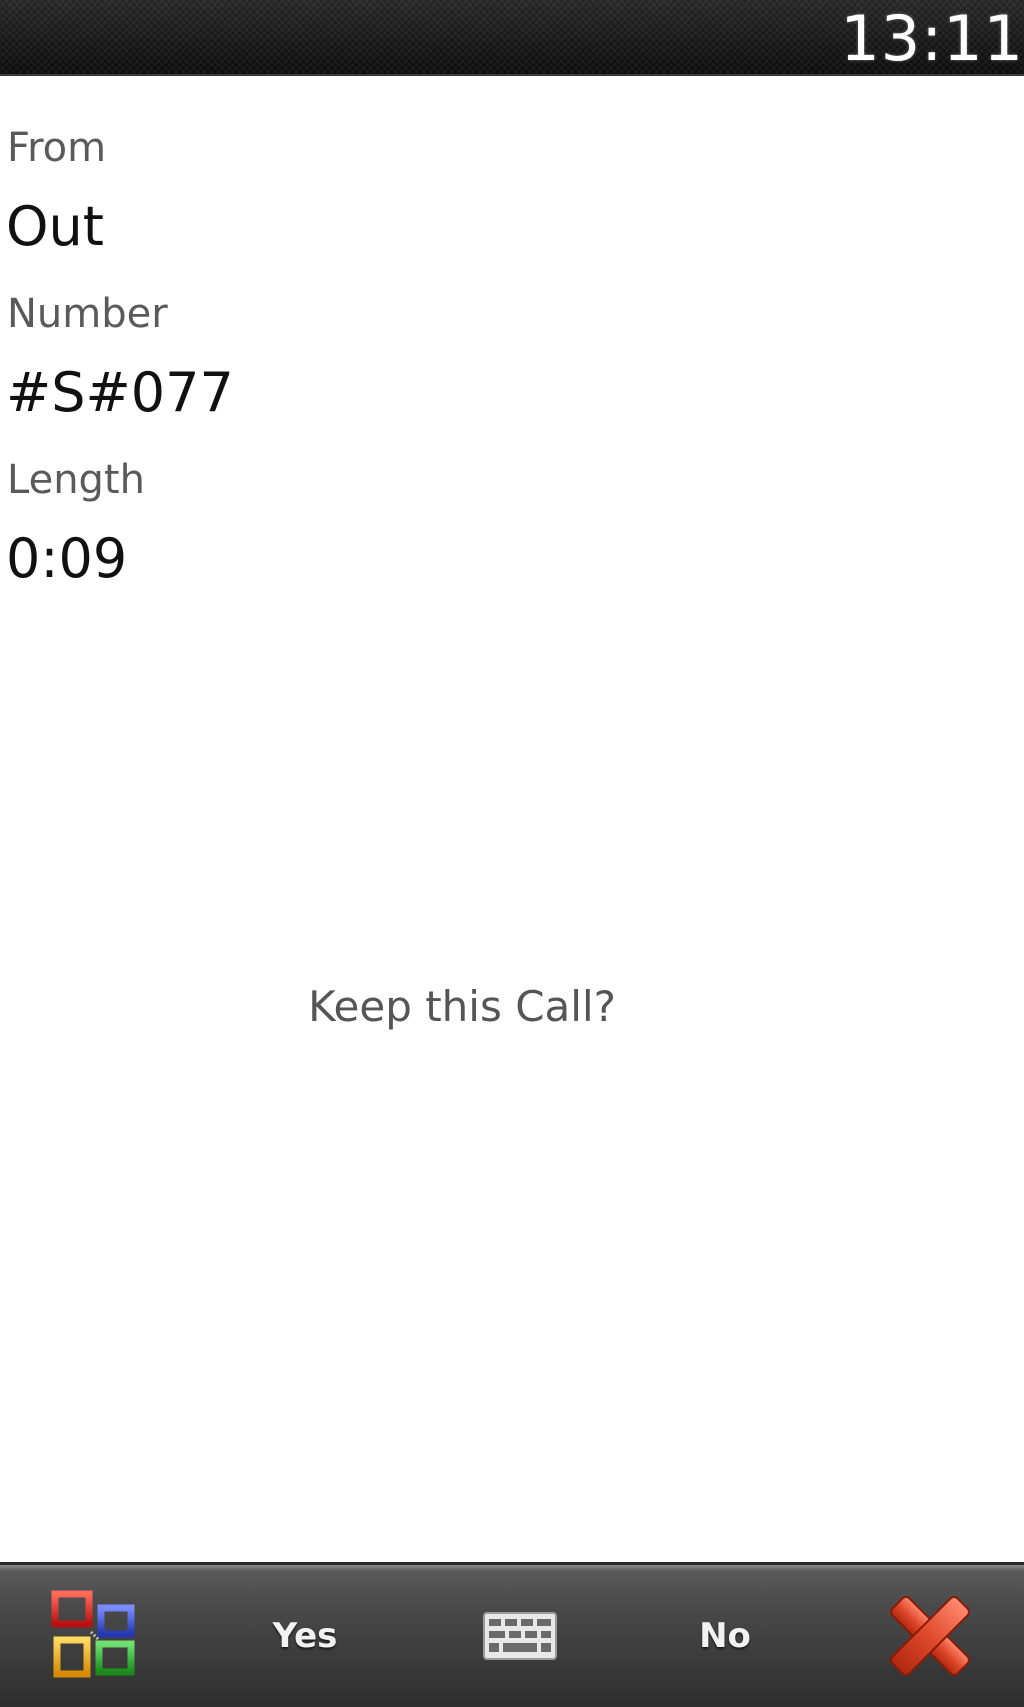 The width and height of the screenshot is (1024, 1707). Describe the element at coordinates (76, 480) in the screenshot. I see `length-label: Length` at that location.